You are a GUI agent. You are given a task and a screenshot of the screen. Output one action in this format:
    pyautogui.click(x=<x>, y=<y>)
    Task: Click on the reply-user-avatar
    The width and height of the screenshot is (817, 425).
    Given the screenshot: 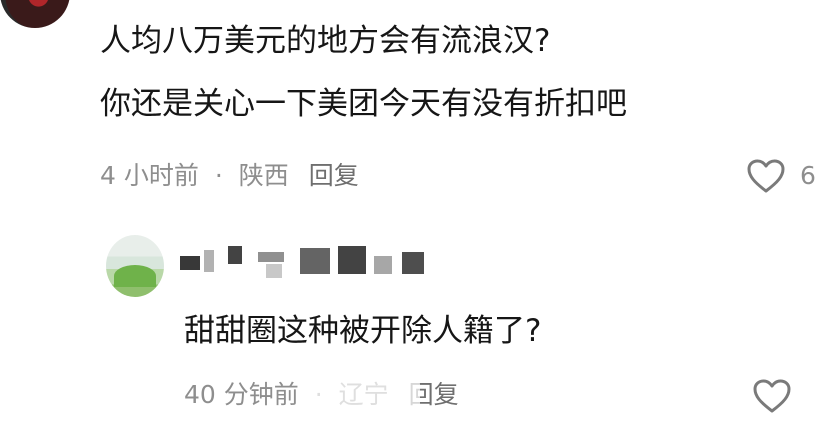 What is the action you would take?
    pyautogui.click(x=135, y=266)
    